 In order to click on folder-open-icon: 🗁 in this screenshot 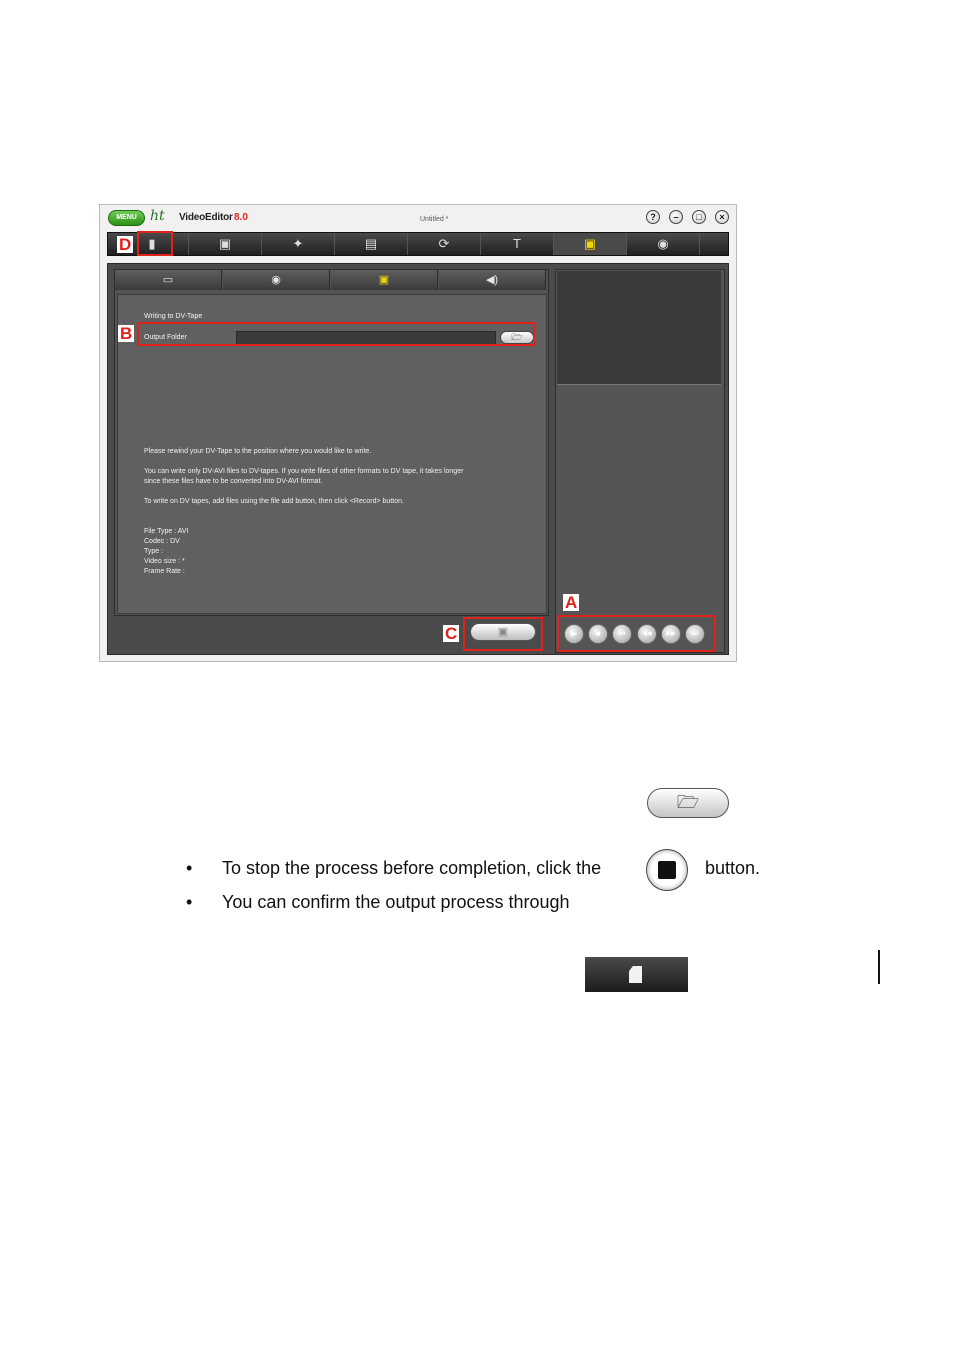, I will do `click(688, 803)`.